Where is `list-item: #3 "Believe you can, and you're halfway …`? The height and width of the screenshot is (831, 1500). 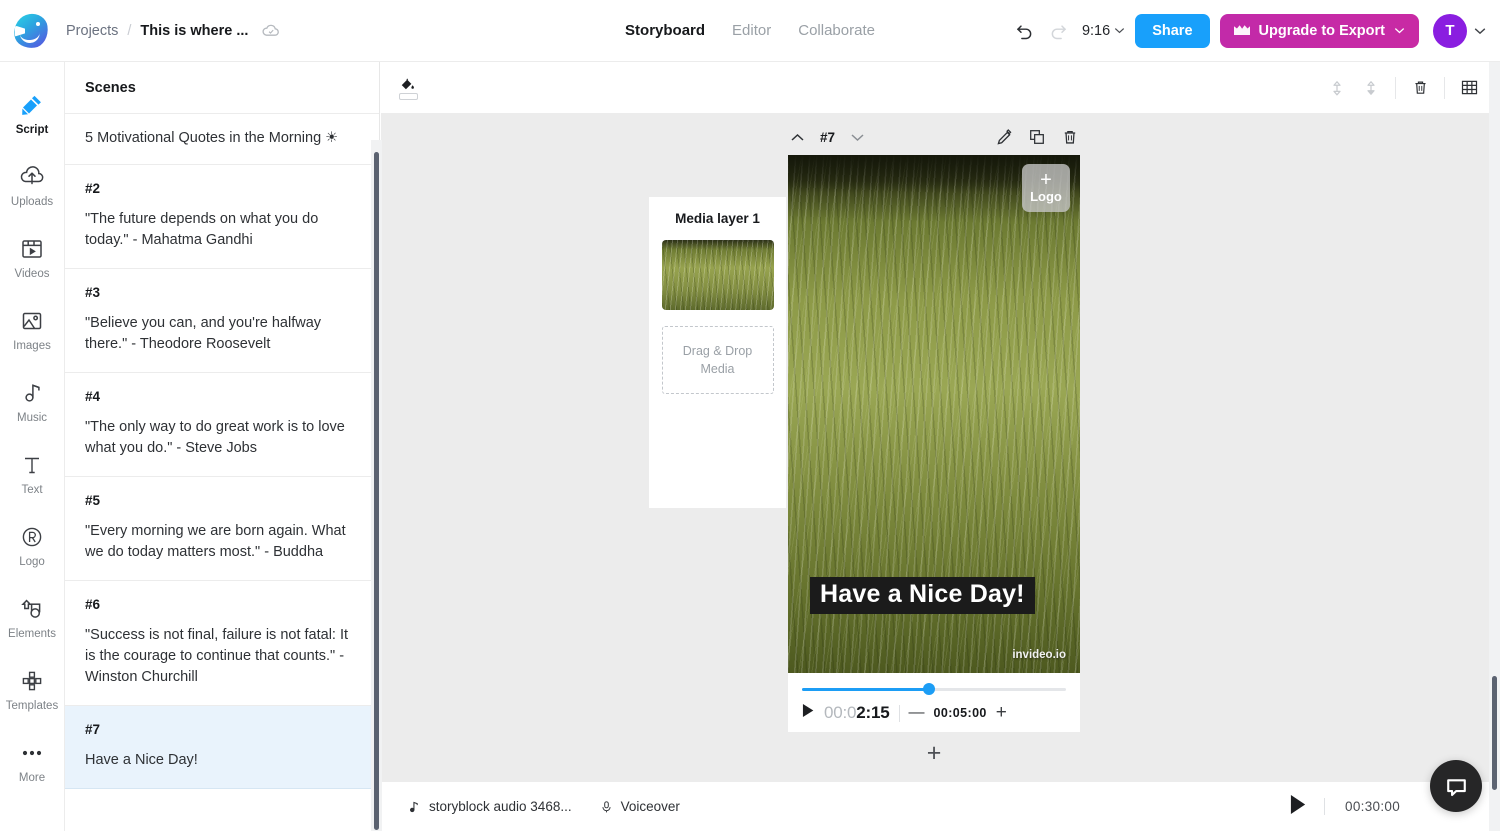
list-item: #3 "Believe you can, and you're halfway … is located at coordinates (222, 321).